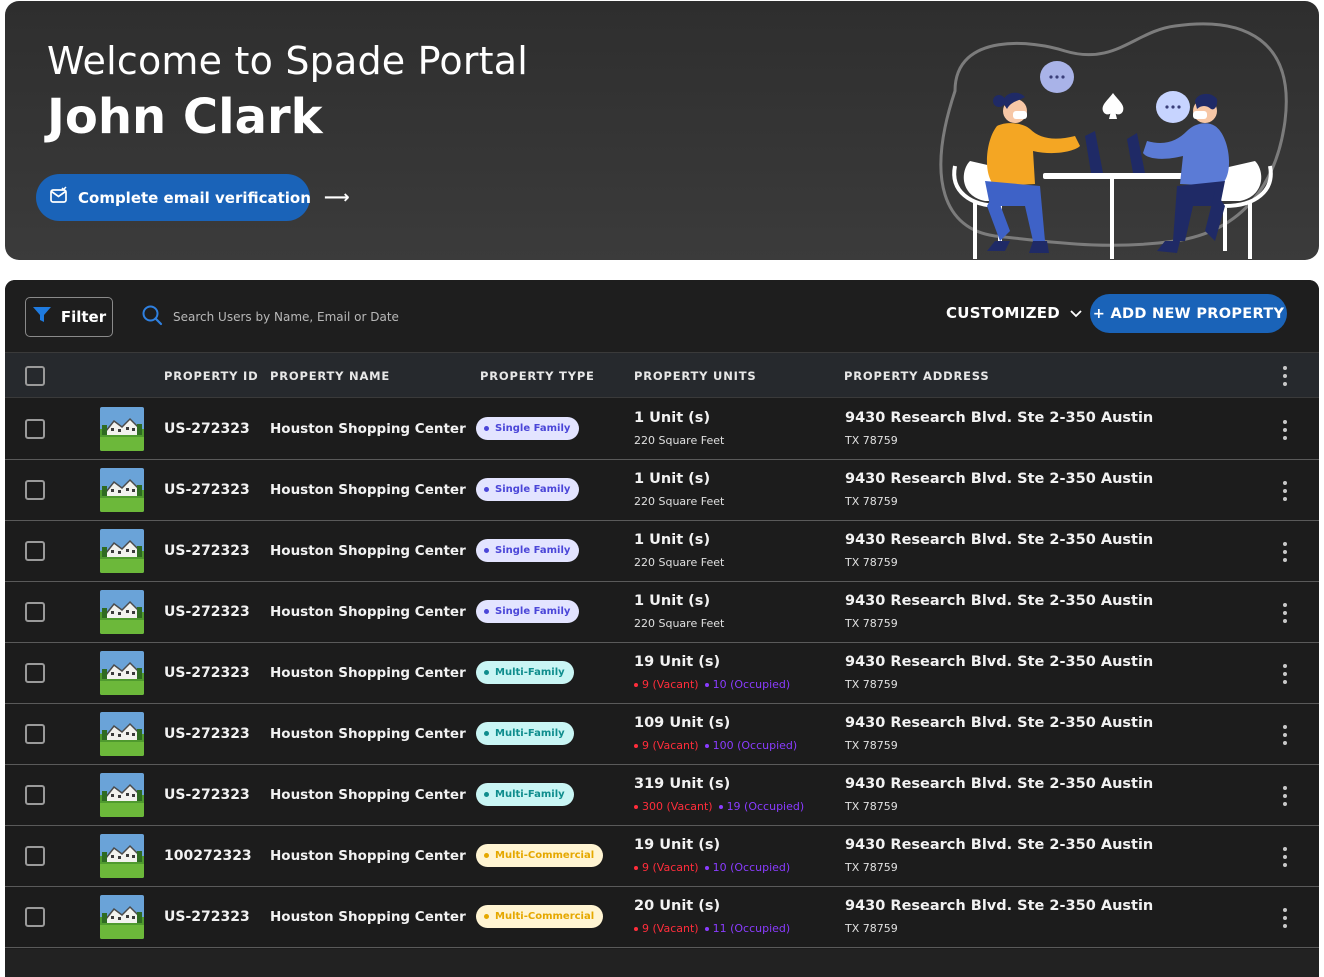 The image size is (1324, 977). I want to click on column-property-address: PROPERTY ADDRESS, so click(916, 376).